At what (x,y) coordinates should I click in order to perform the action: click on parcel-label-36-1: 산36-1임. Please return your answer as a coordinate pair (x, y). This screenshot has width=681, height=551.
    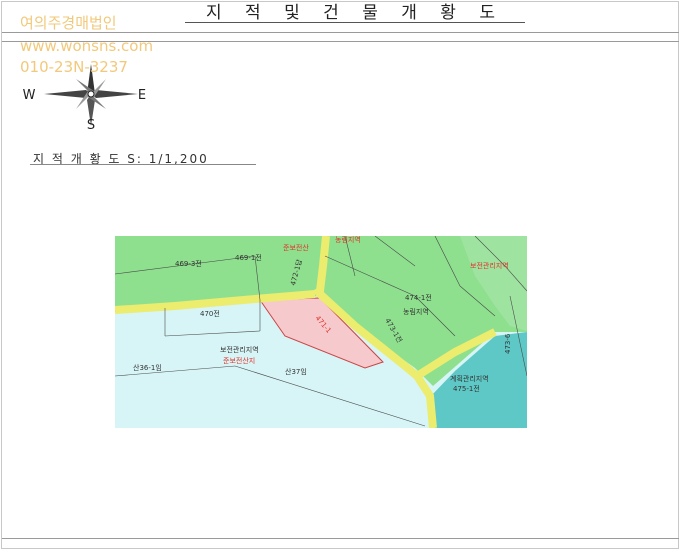
    Looking at the image, I should click on (147, 367).